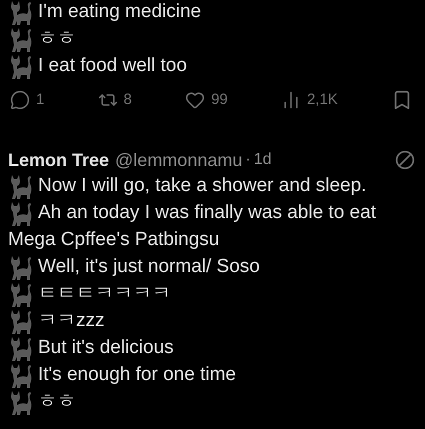  What do you see at coordinates (149, 267) in the screenshot?
I see `tweet-line: Well, it's just normal/ Soso` at bounding box center [149, 267].